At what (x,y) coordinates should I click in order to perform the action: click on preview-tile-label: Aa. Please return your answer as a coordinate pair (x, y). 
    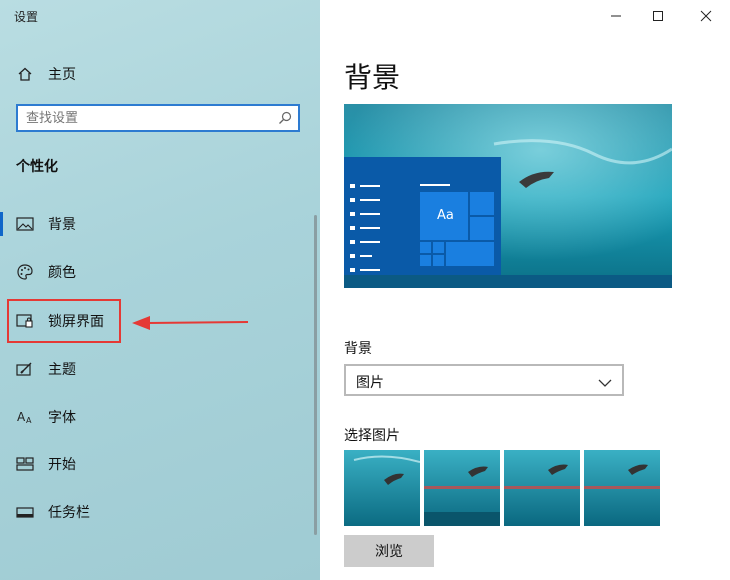
    Looking at the image, I should click on (445, 215).